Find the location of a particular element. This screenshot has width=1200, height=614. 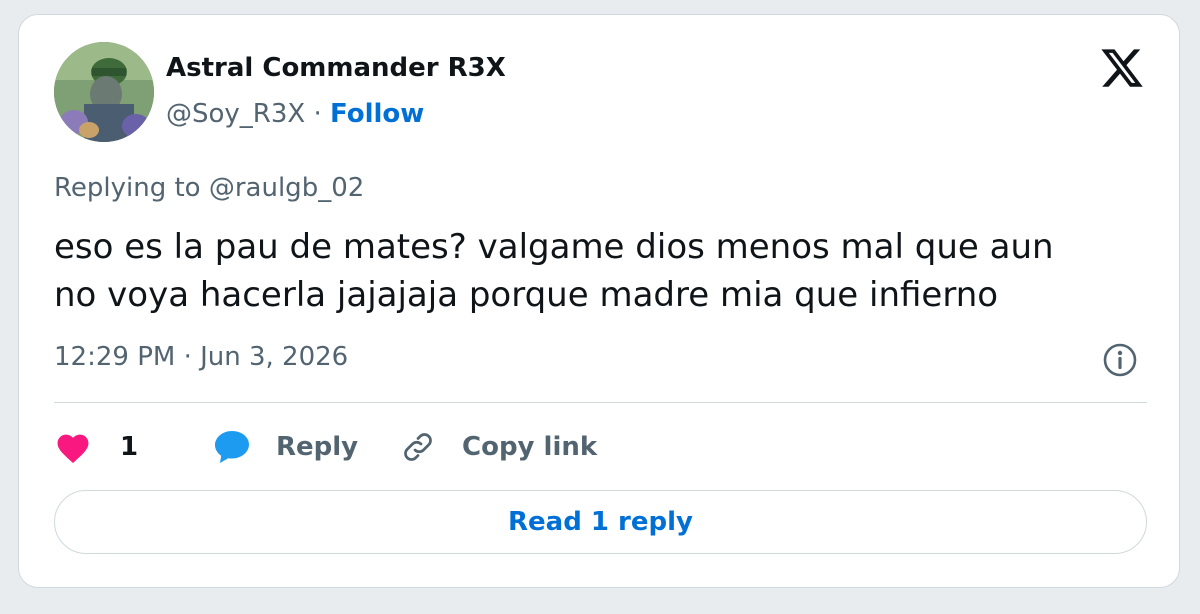

divider is located at coordinates (600, 402).